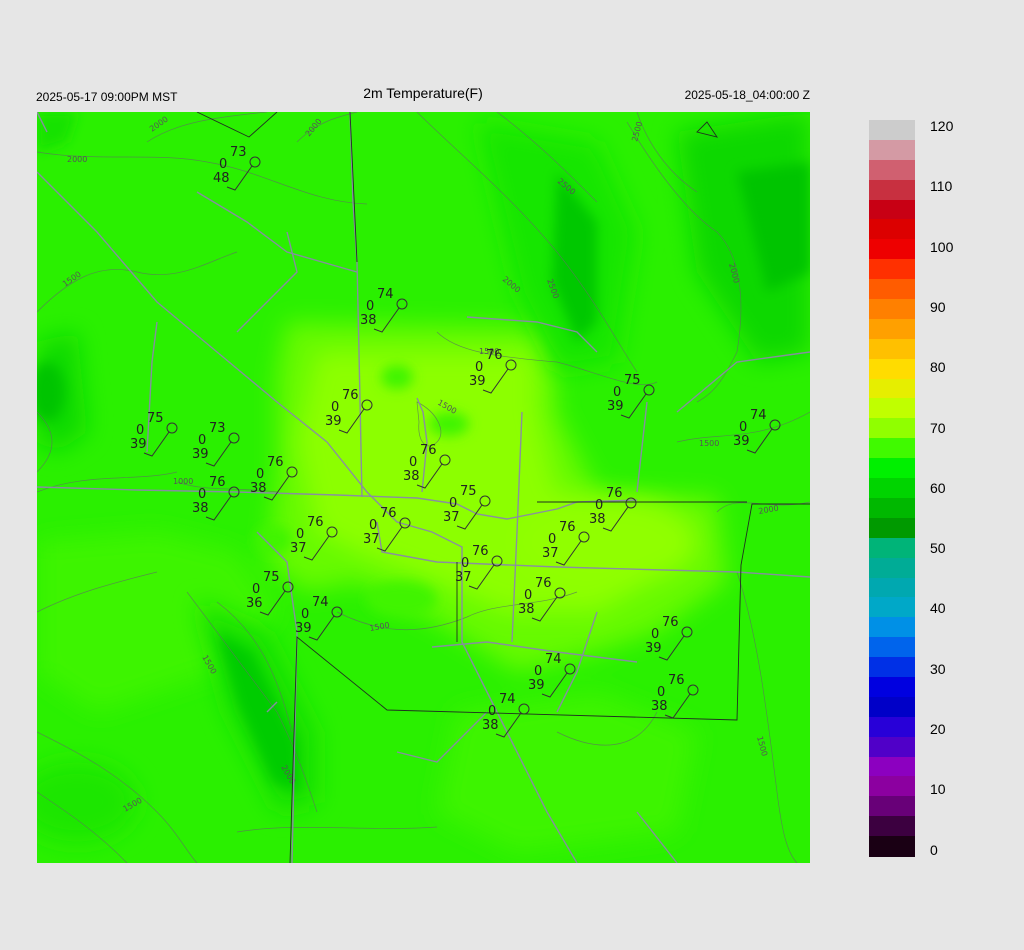  I want to click on colorbar-tick-label: 100, so click(942, 246).